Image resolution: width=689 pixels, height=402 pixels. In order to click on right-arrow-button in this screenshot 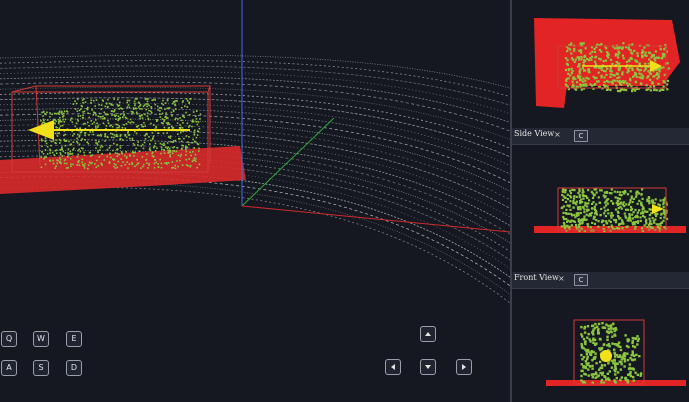, I will do `click(464, 367)`.